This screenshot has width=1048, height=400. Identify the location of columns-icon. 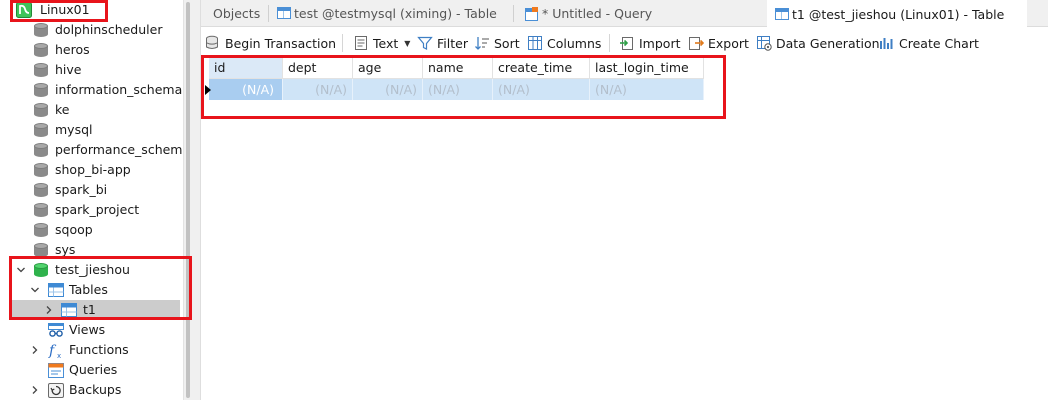
(535, 43).